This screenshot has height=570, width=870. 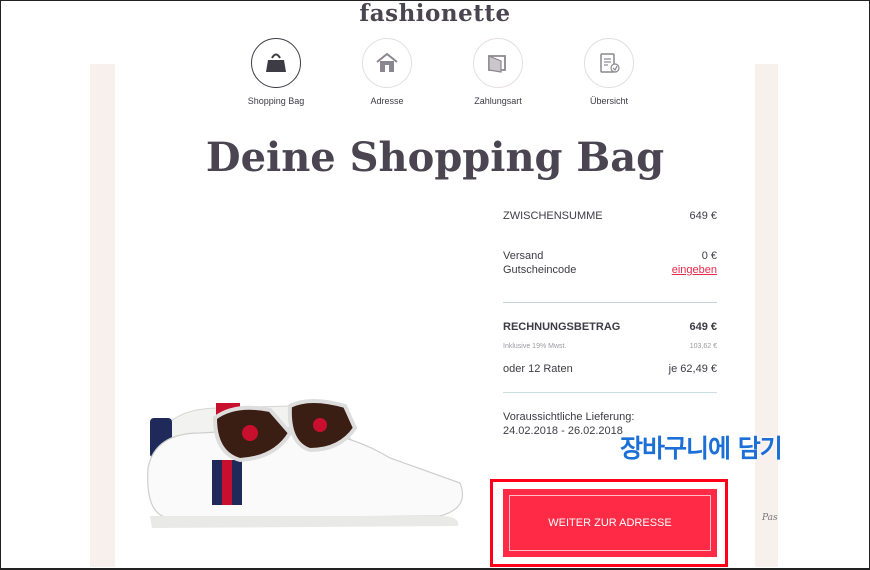 I want to click on subtotal-label: ZWISCHENSUMME, so click(x=553, y=216).